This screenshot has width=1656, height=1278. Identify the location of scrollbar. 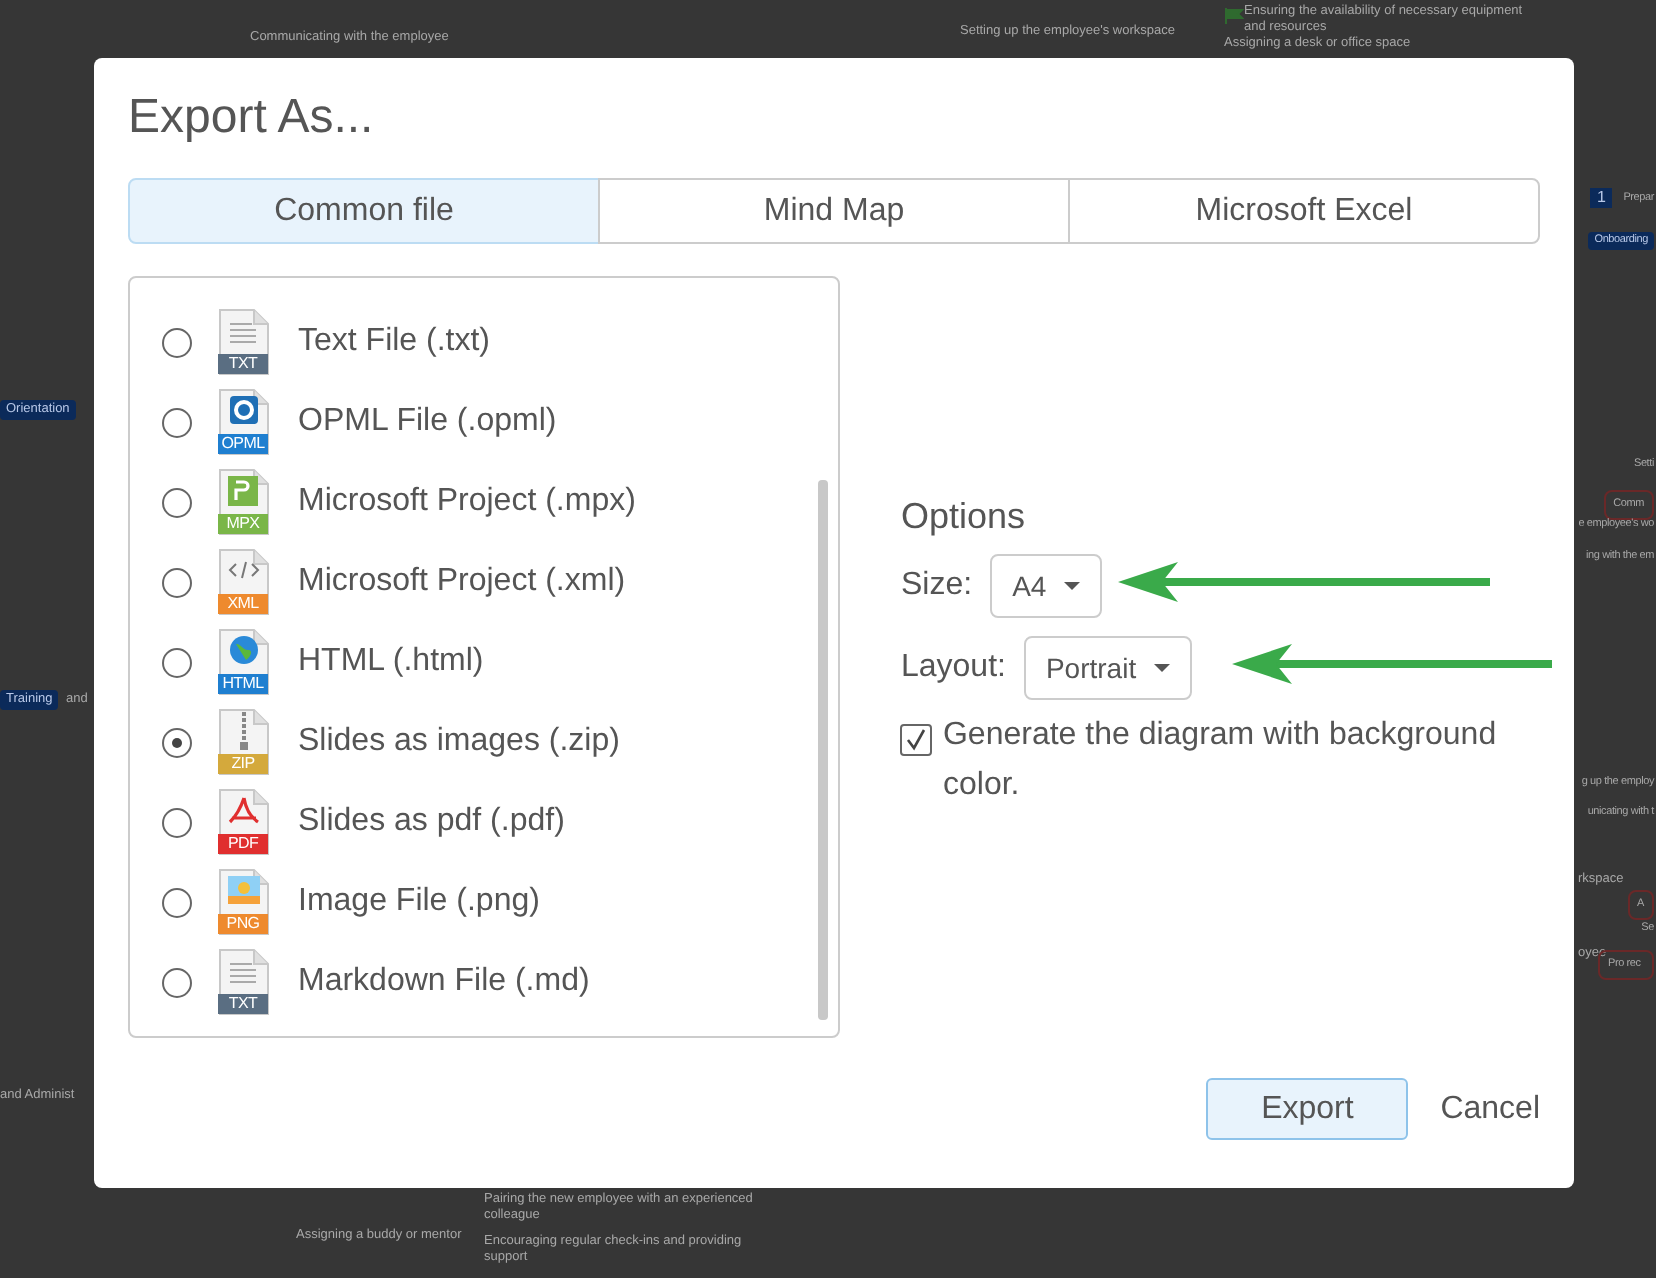
(823, 750).